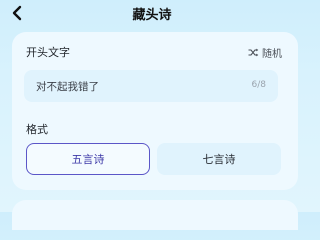  I want to click on random-label: 随机, so click(272, 54).